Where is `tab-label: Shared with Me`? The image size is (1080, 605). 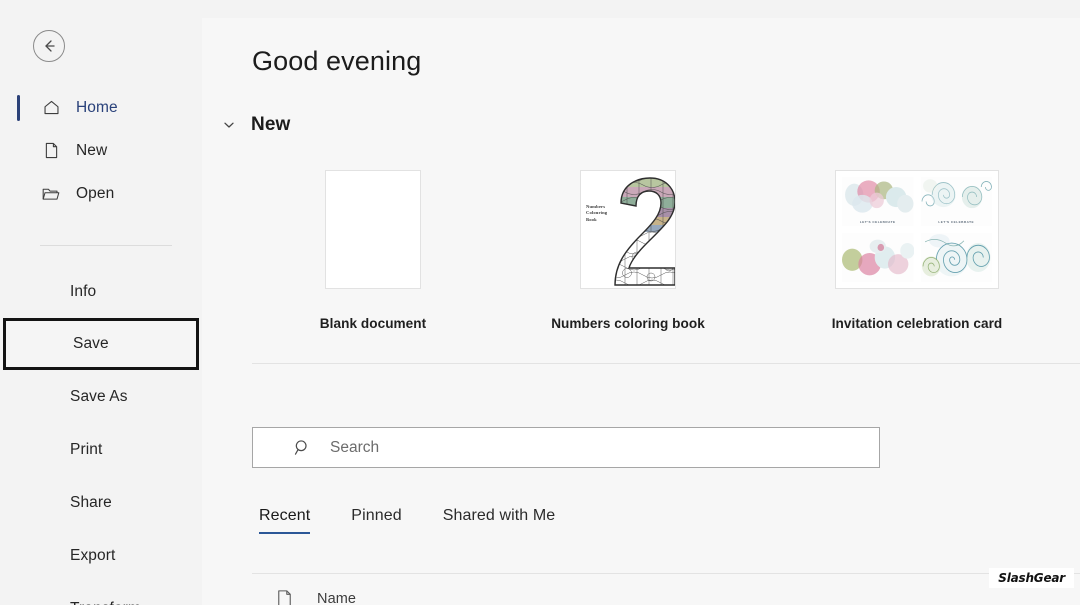
tab-label: Shared with Me is located at coordinates (499, 515).